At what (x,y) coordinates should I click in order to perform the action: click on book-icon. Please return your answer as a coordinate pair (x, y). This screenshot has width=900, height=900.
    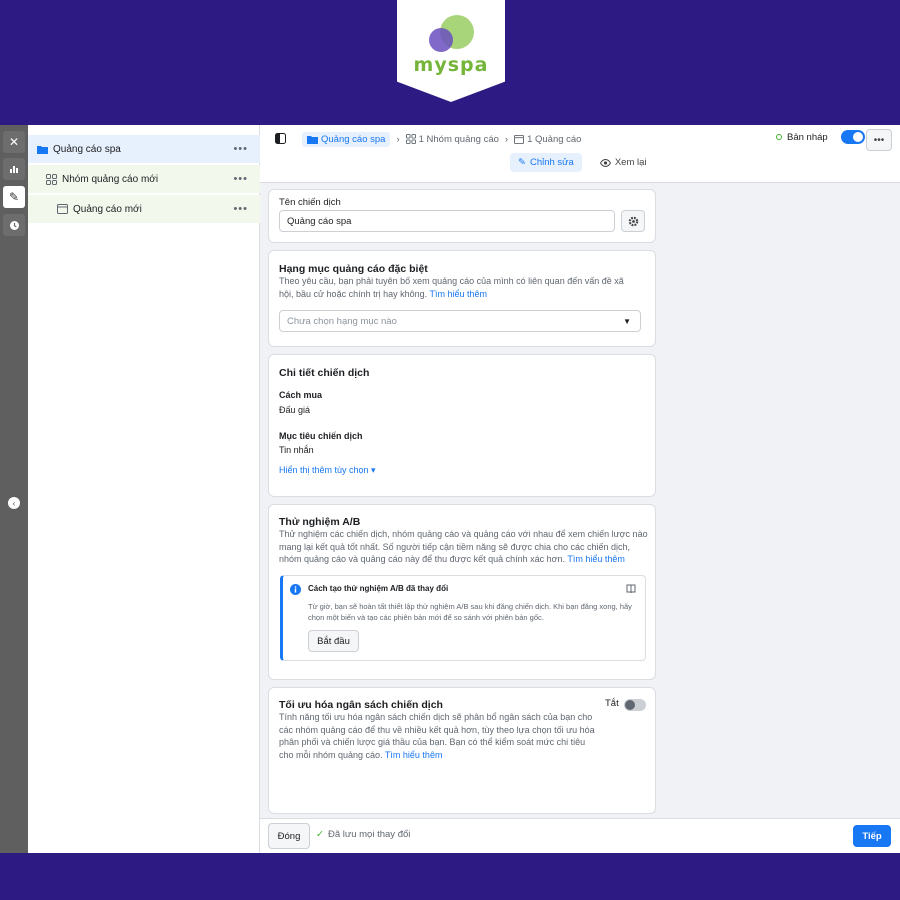
    Looking at the image, I should click on (631, 589).